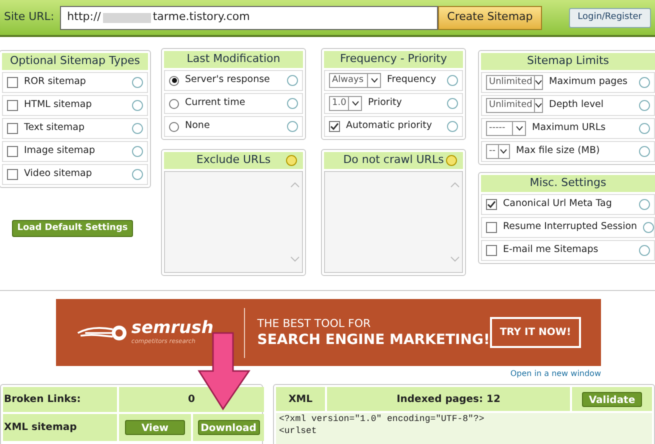 The height and width of the screenshot is (444, 655). What do you see at coordinates (102, 333) in the screenshot?
I see `comet-logo-icon` at bounding box center [102, 333].